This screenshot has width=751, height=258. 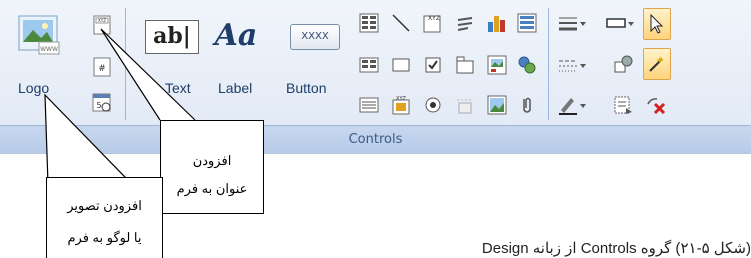 I want to click on svg-text: WWW, so click(x=49, y=49).